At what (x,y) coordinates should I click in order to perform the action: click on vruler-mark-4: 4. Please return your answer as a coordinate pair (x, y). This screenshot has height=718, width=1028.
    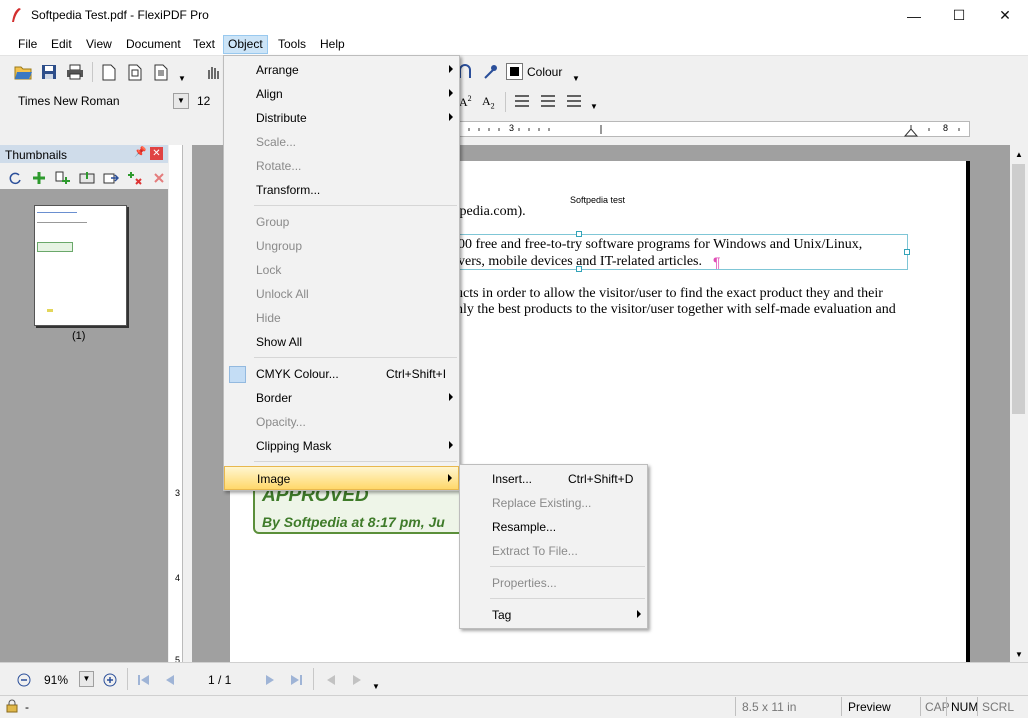
    Looking at the image, I should click on (178, 578).